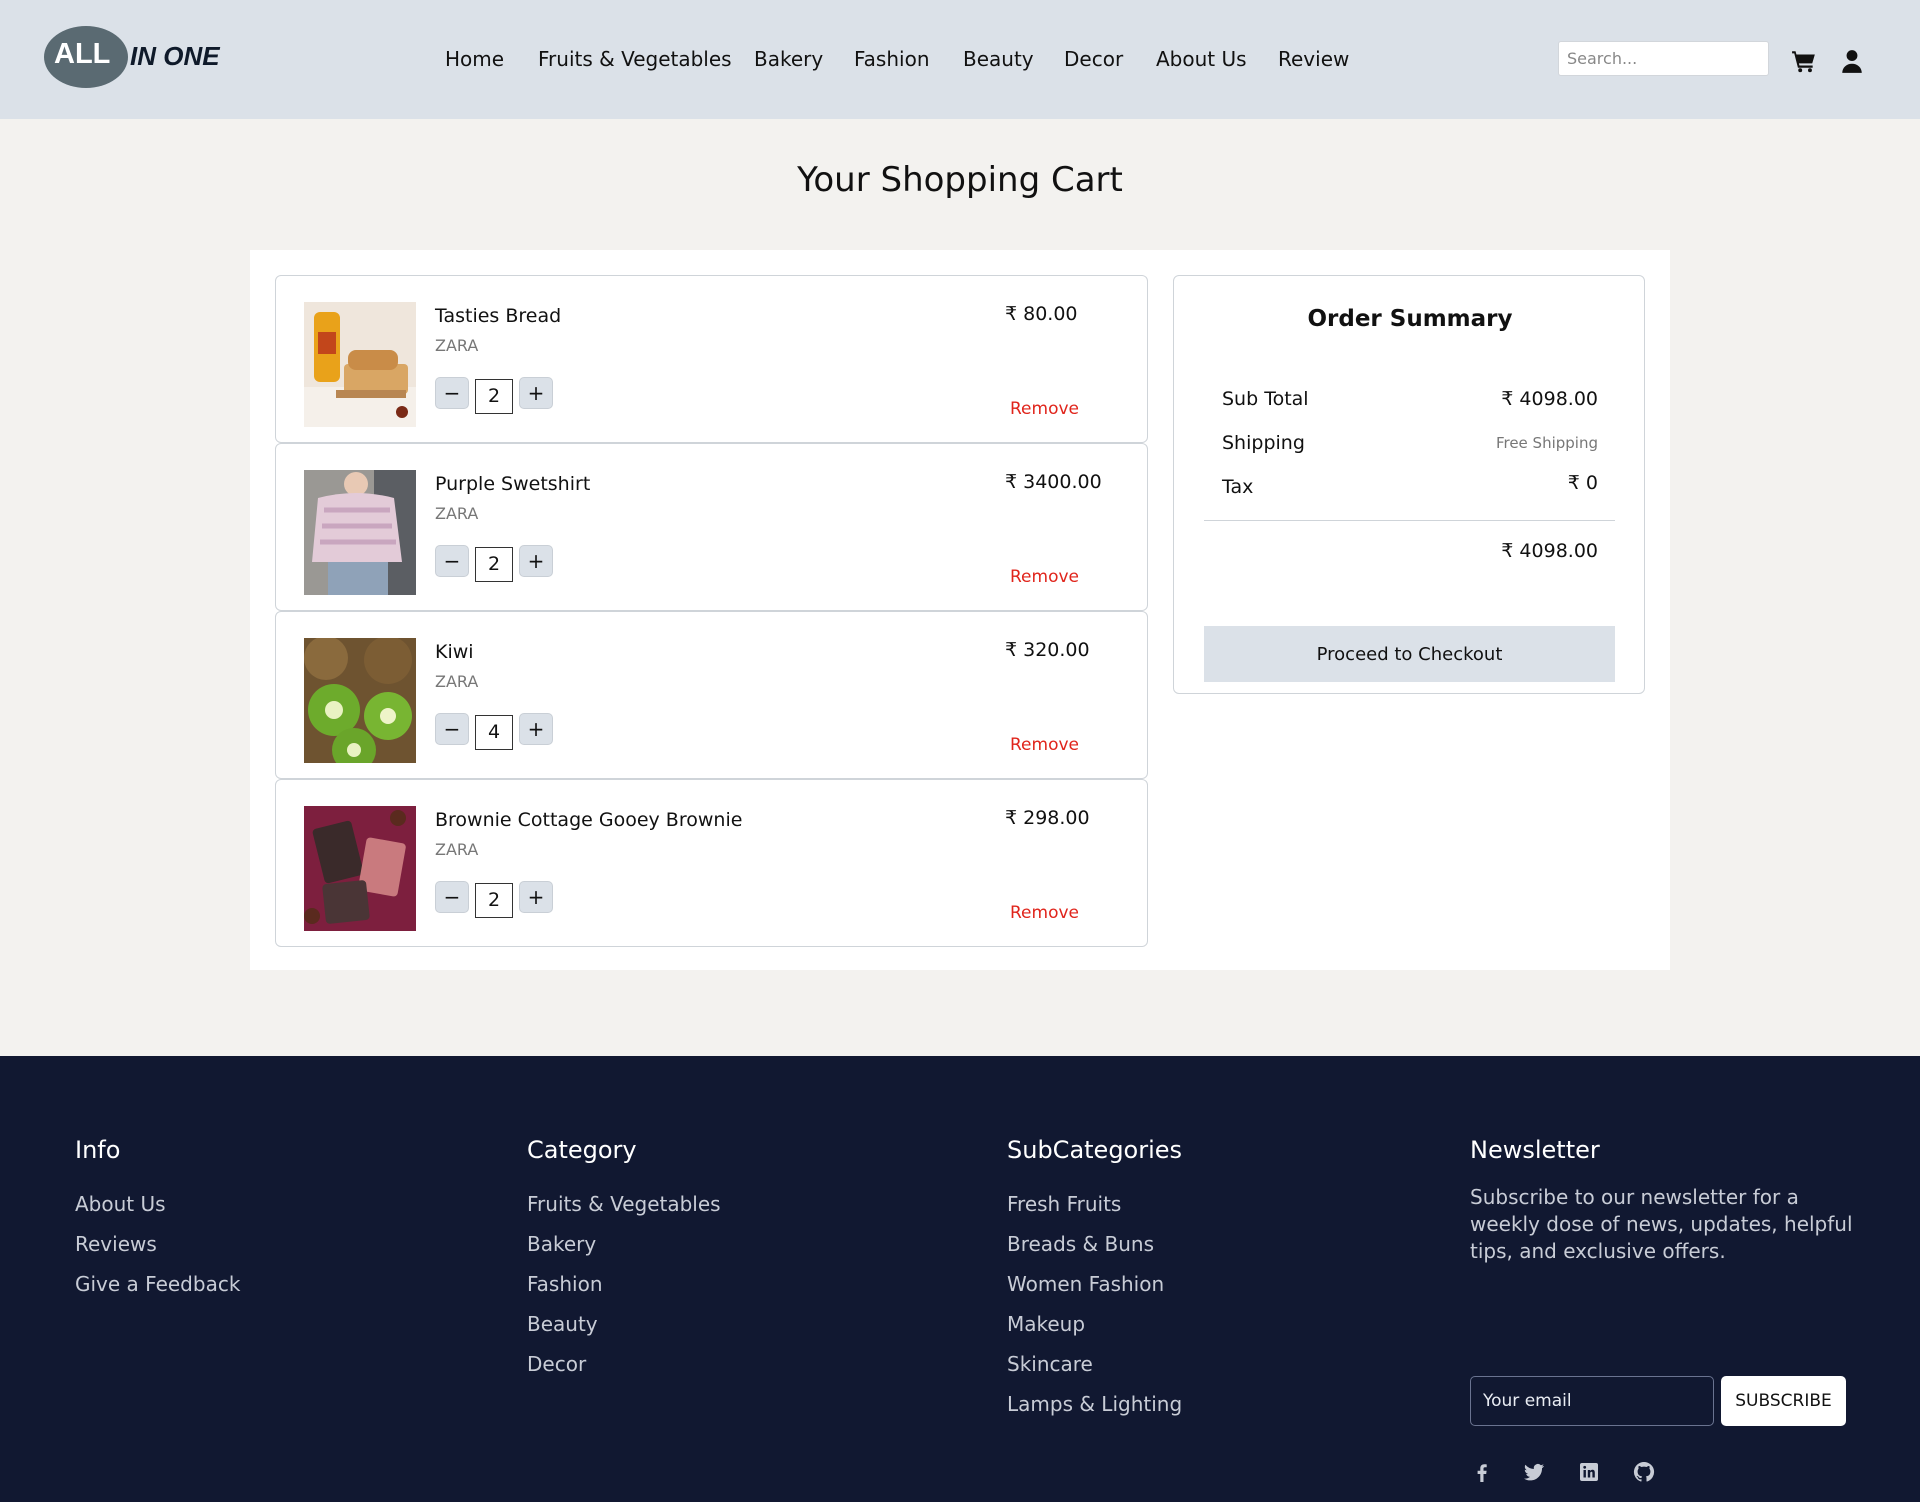 This screenshot has height=1502, width=1920. I want to click on user-icon, so click(1852, 61).